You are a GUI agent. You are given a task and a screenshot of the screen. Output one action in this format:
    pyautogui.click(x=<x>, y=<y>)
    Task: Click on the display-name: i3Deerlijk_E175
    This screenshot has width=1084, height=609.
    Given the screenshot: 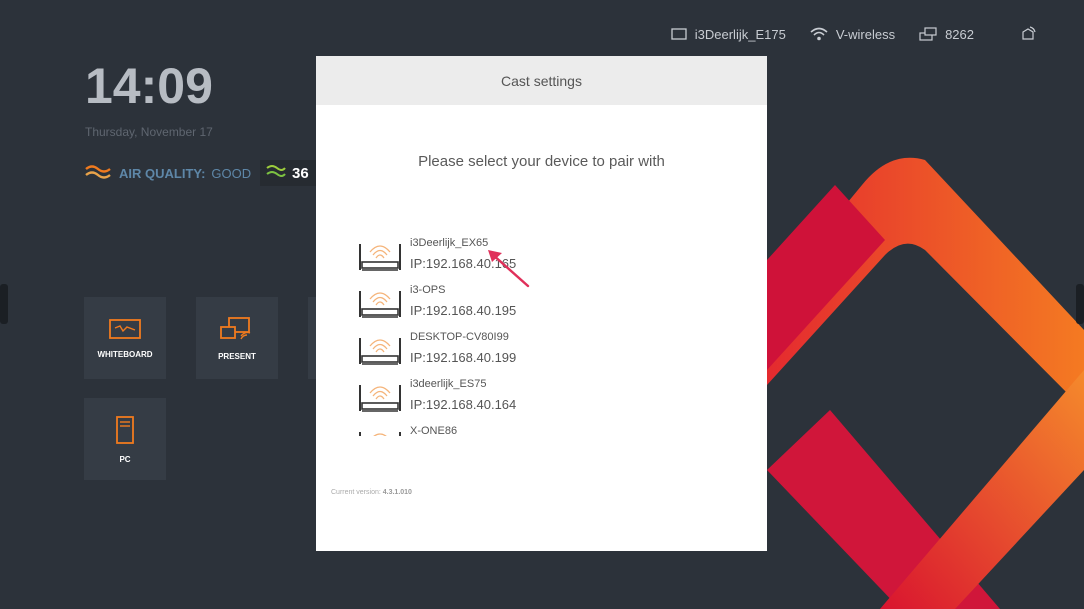 What is the action you would take?
    pyautogui.click(x=740, y=34)
    